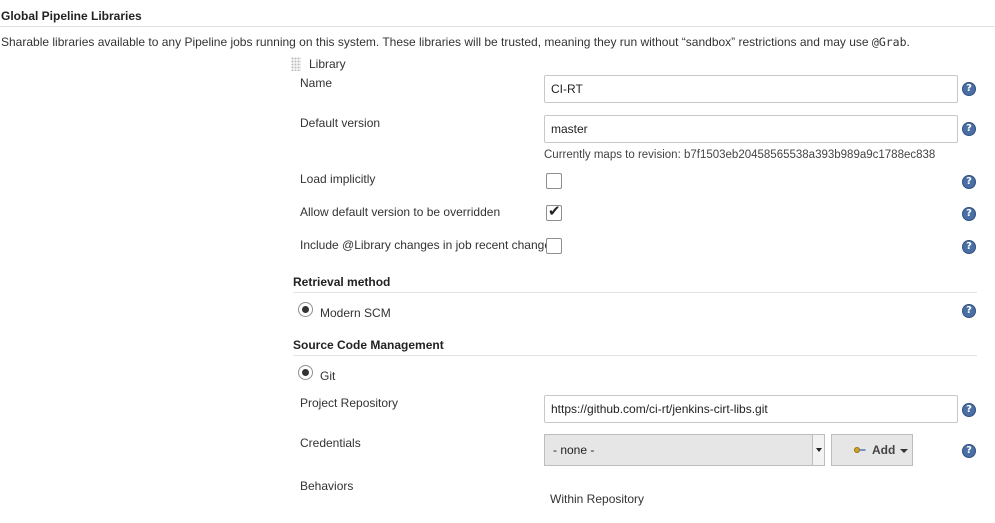  What do you see at coordinates (340, 123) in the screenshot?
I see `default-version-label: Default version` at bounding box center [340, 123].